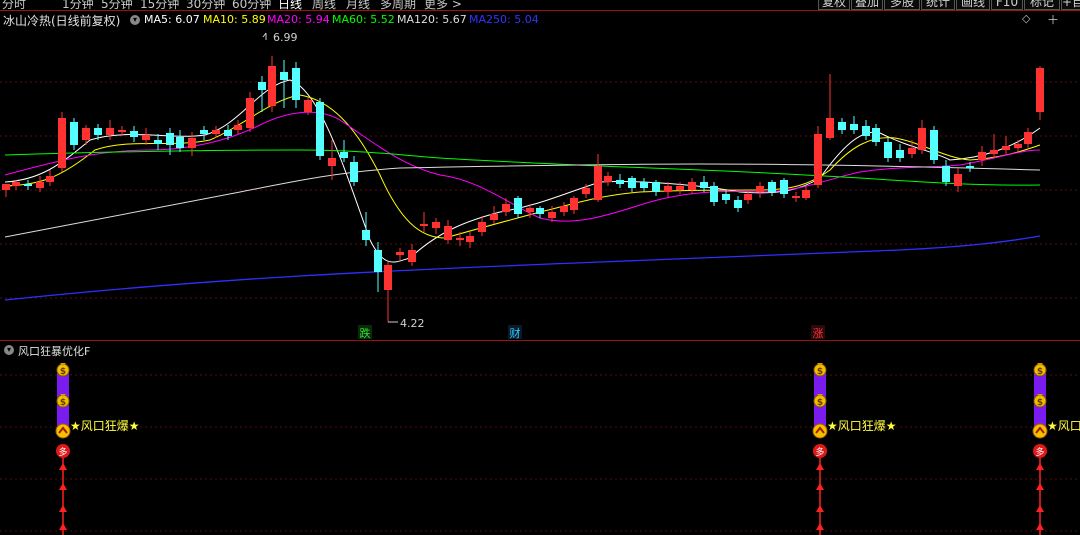 This screenshot has width=1080, height=535. What do you see at coordinates (205, 5) in the screenshot?
I see `period-tab-30min: 30分钟` at bounding box center [205, 5].